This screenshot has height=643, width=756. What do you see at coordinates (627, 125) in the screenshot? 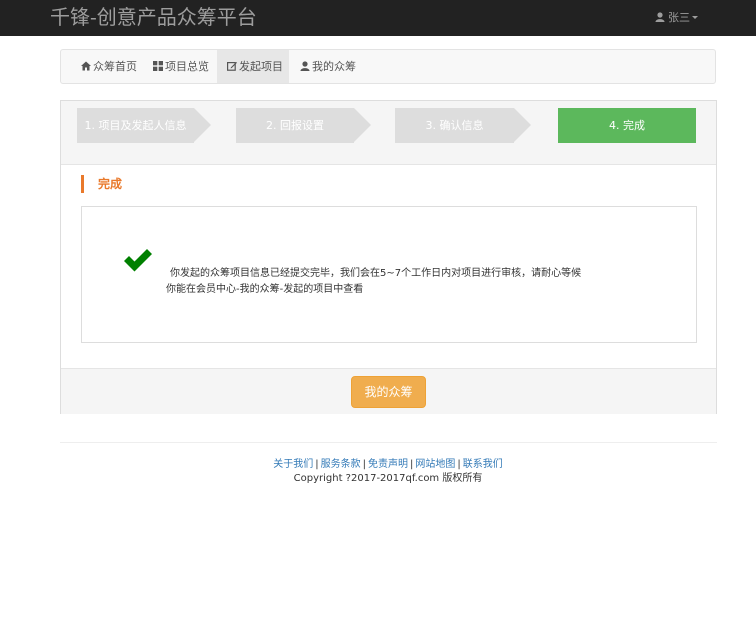
I see `step-label: 4. 完成` at bounding box center [627, 125].